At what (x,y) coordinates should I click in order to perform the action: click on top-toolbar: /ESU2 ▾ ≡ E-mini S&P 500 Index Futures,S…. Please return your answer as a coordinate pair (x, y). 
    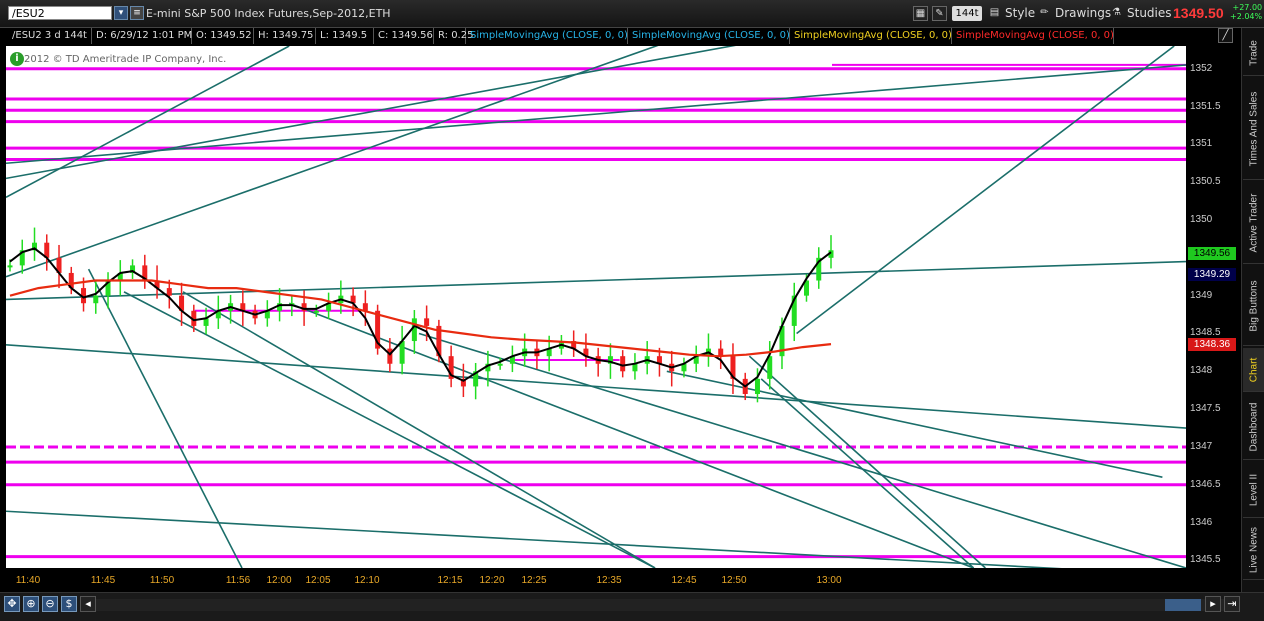
    Looking at the image, I should click on (632, 14).